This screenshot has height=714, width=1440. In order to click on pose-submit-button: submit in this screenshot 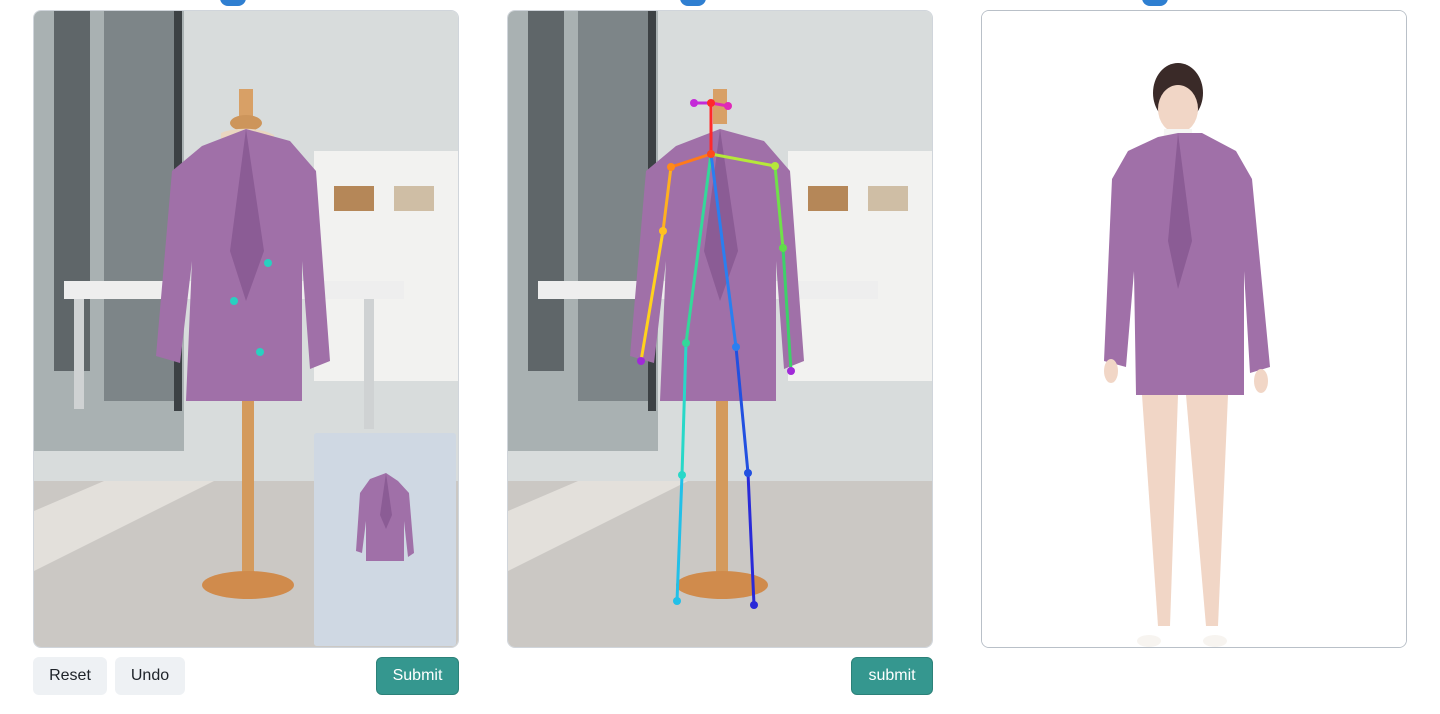, I will do `click(892, 676)`.